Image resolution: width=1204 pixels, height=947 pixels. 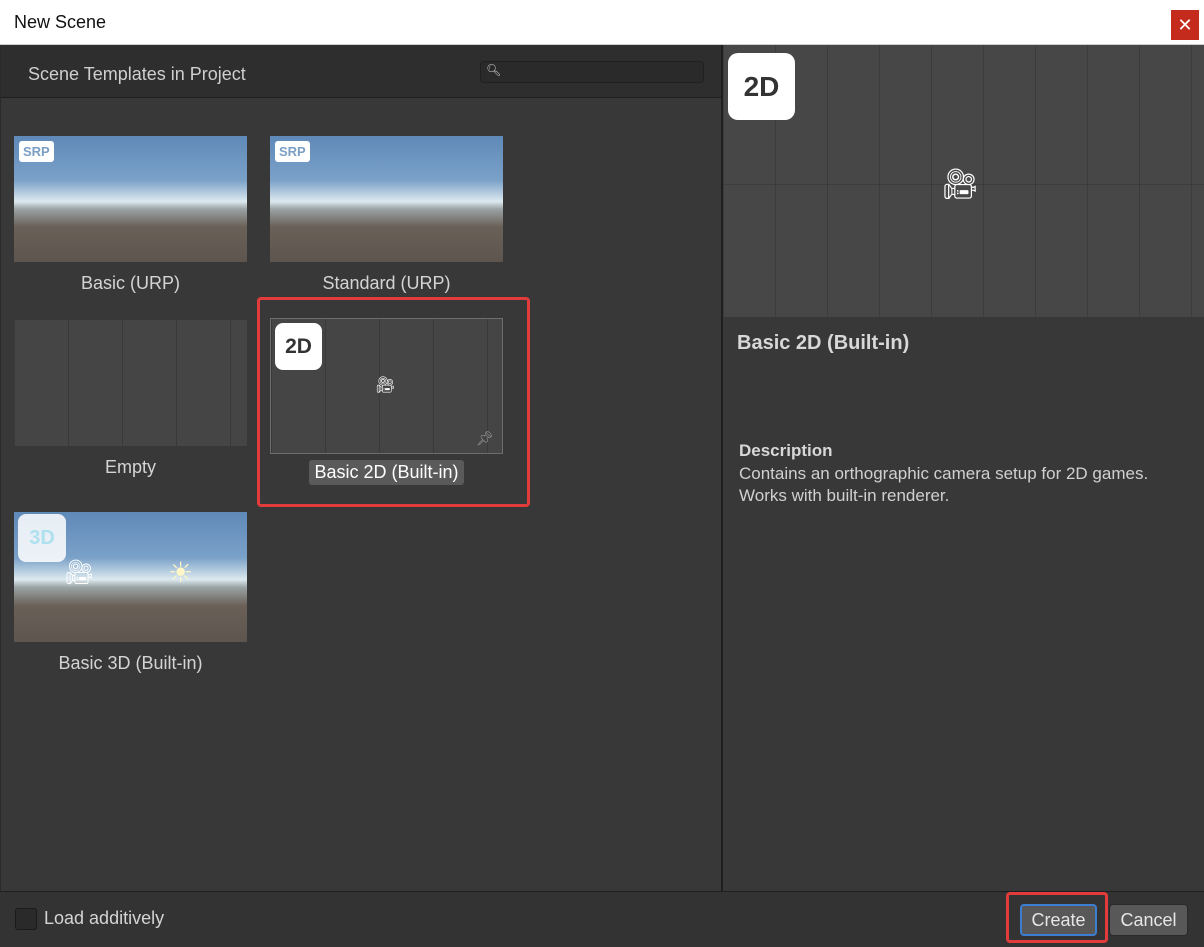 What do you see at coordinates (130, 467) in the screenshot?
I see `template-label: Empty` at bounding box center [130, 467].